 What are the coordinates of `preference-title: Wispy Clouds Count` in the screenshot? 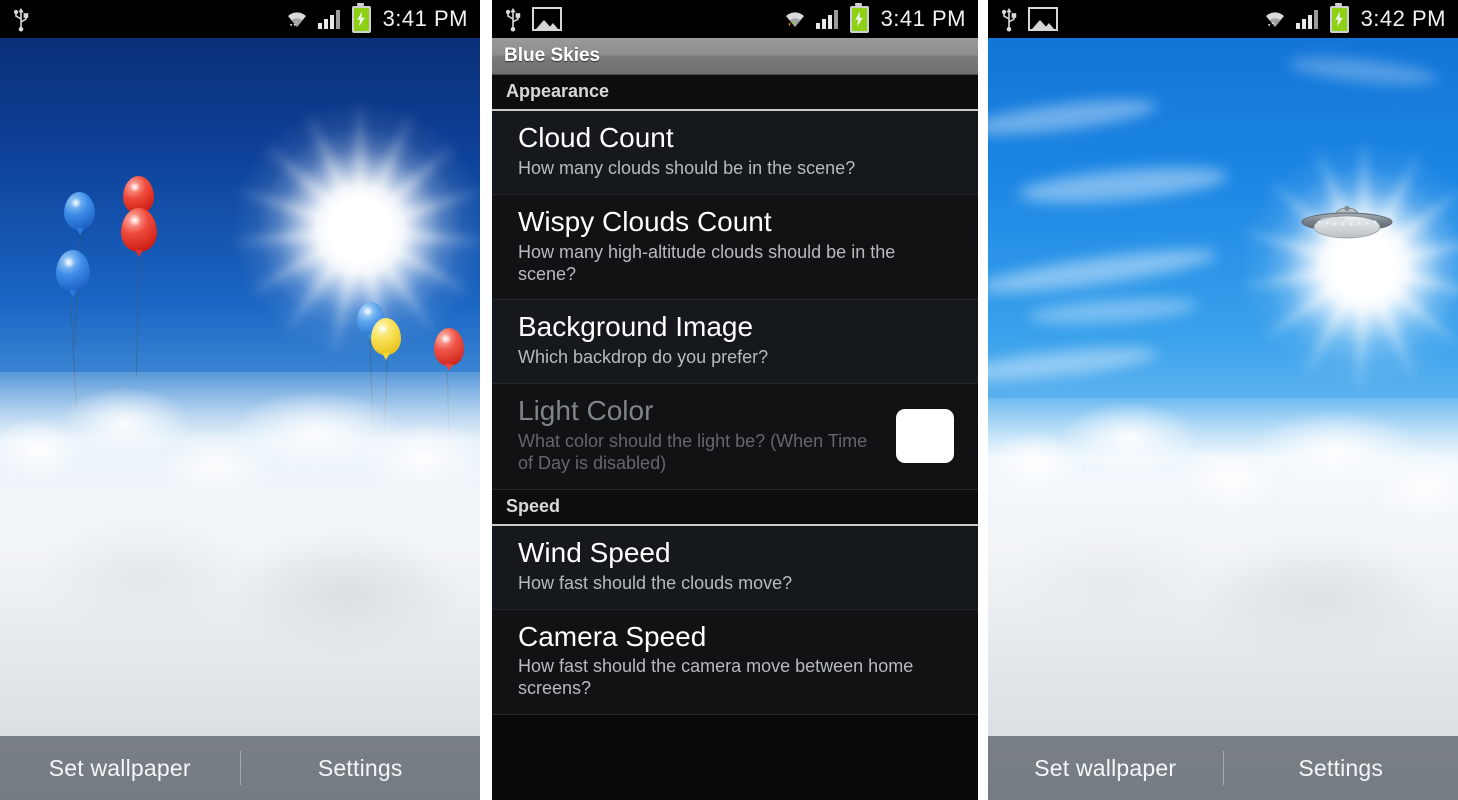 It's located at (645, 221).